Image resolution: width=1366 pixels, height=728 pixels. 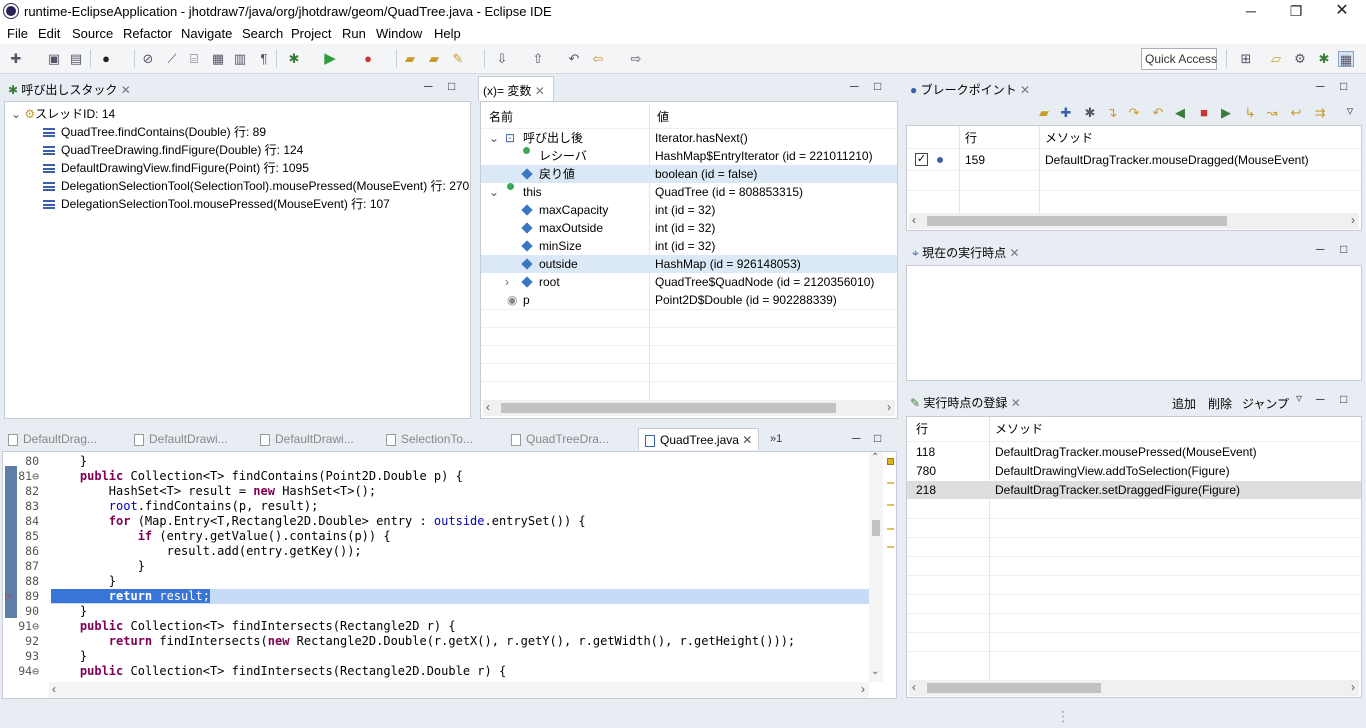 What do you see at coordinates (1180, 113) in the screenshot?
I see `back-step-icon: ◀` at bounding box center [1180, 113].